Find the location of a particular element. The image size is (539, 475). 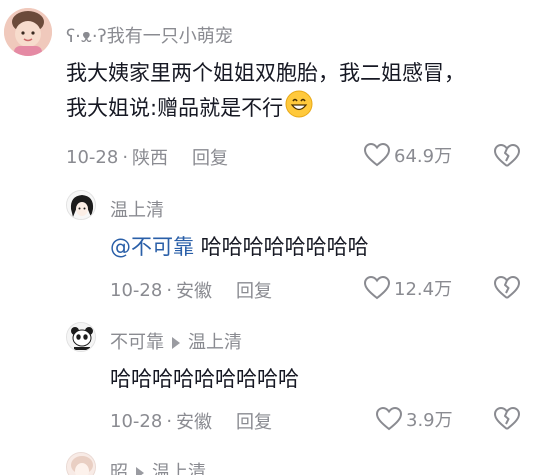

child-avatar-icon is located at coordinates (28, 32).